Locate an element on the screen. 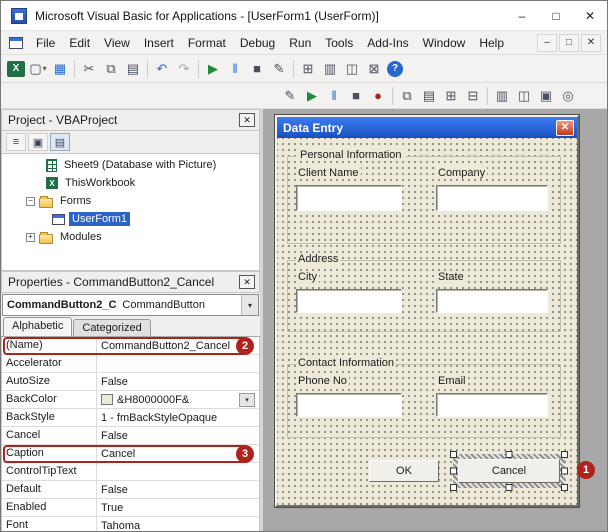  run2-icon: ▶ is located at coordinates (312, 96).